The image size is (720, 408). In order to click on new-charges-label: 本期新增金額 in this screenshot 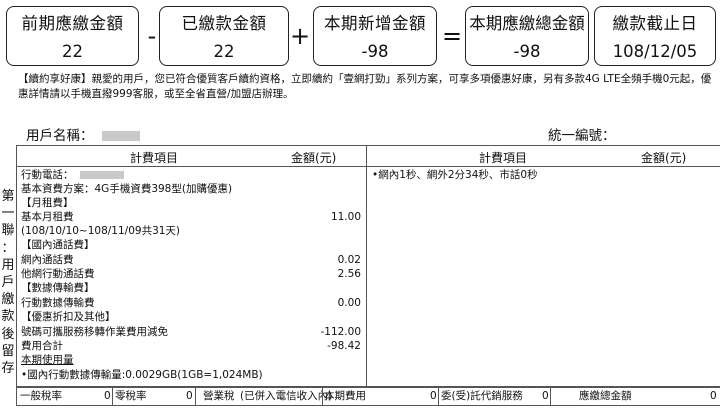, I will do `click(375, 23)`.